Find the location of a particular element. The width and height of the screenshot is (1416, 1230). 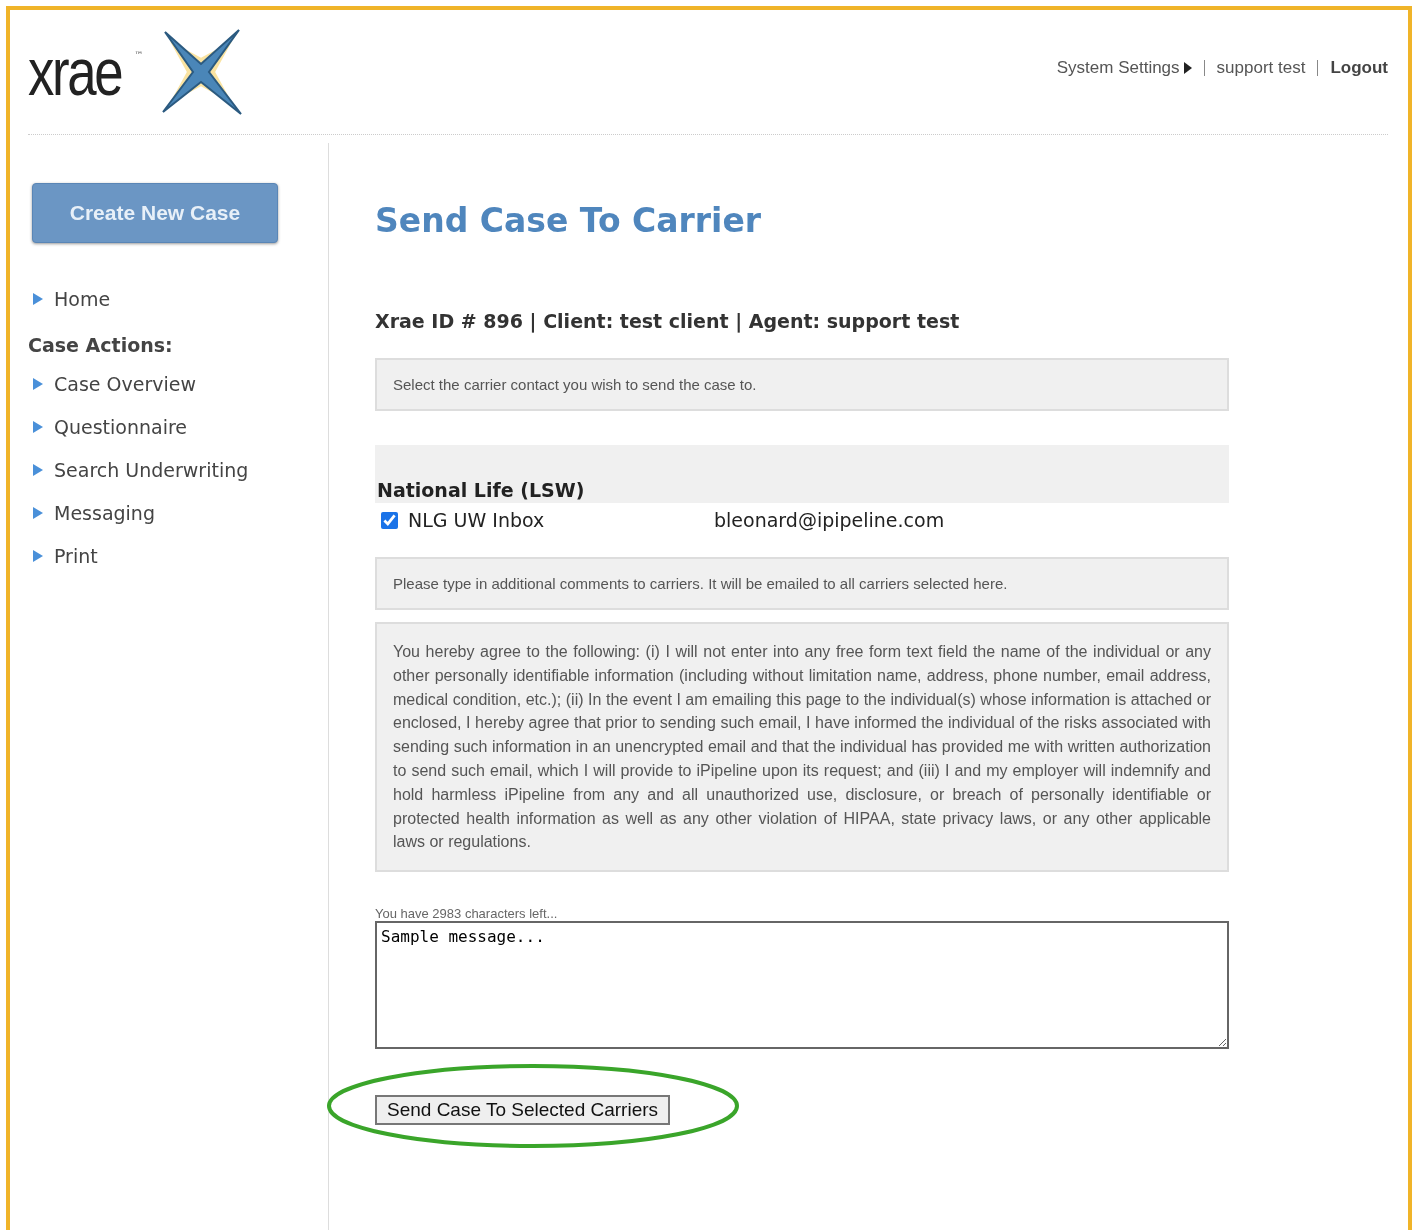

sidebar-item: Messaging is located at coordinates (180, 512).